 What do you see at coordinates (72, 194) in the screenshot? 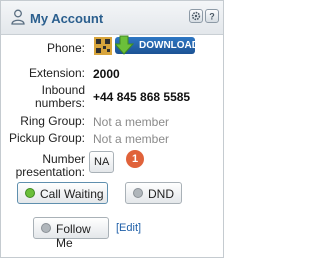
I see `call-waiting-label: Call Waiting` at bounding box center [72, 194].